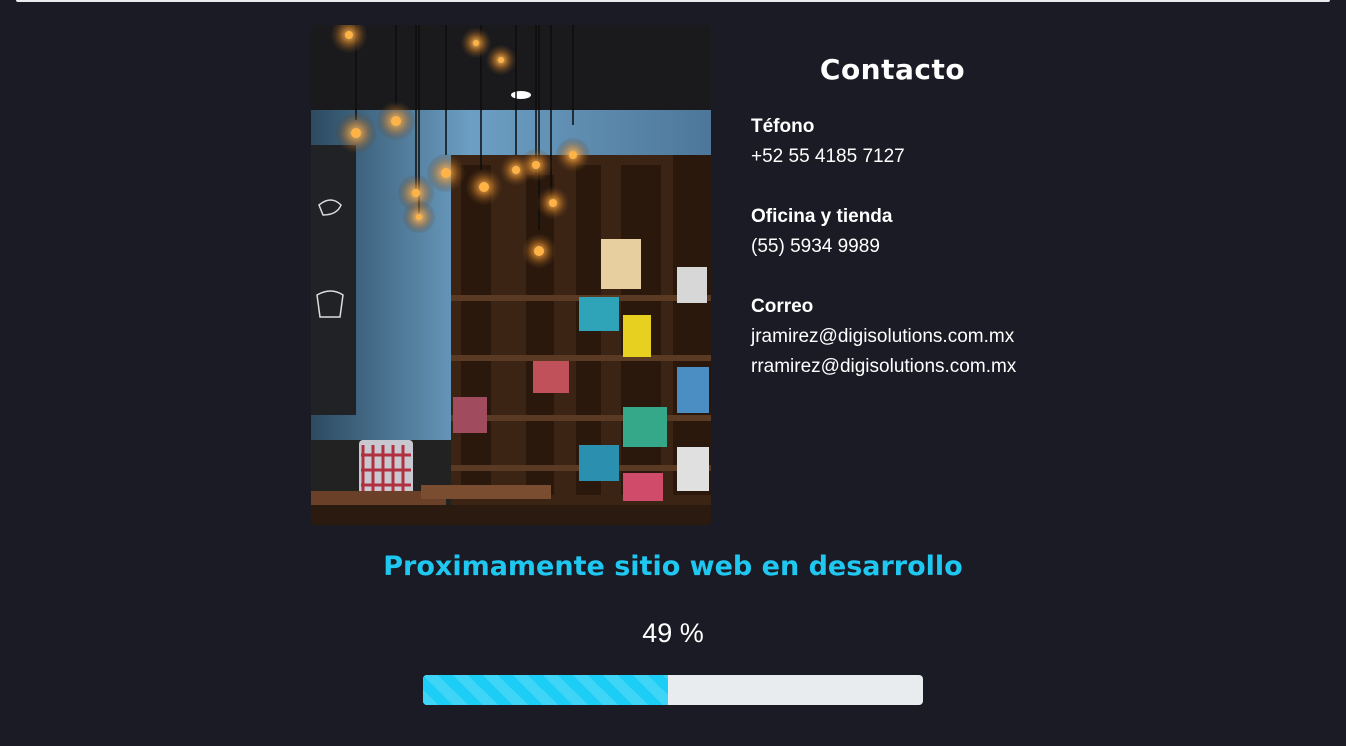  What do you see at coordinates (892, 69) in the screenshot?
I see `contact-title: Contacto` at bounding box center [892, 69].